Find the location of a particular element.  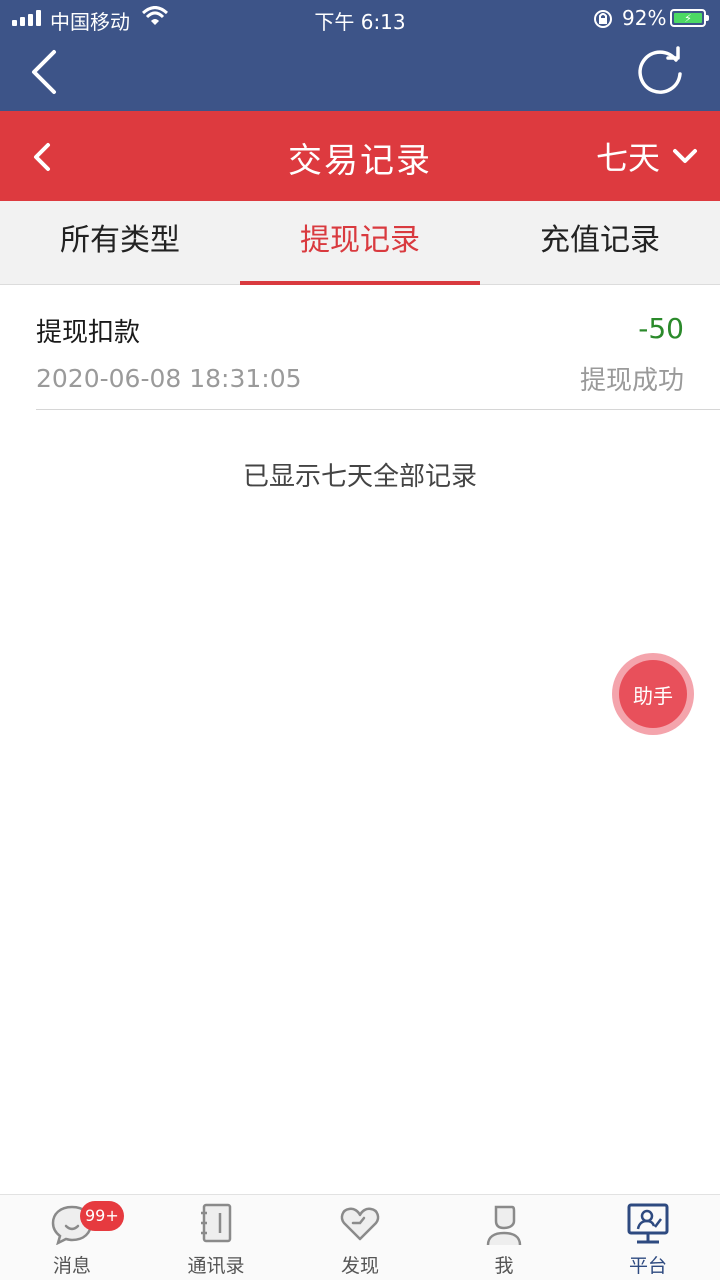

record-type-tabs: 所有类型 提现记录 充值记录 is located at coordinates (360, 243).